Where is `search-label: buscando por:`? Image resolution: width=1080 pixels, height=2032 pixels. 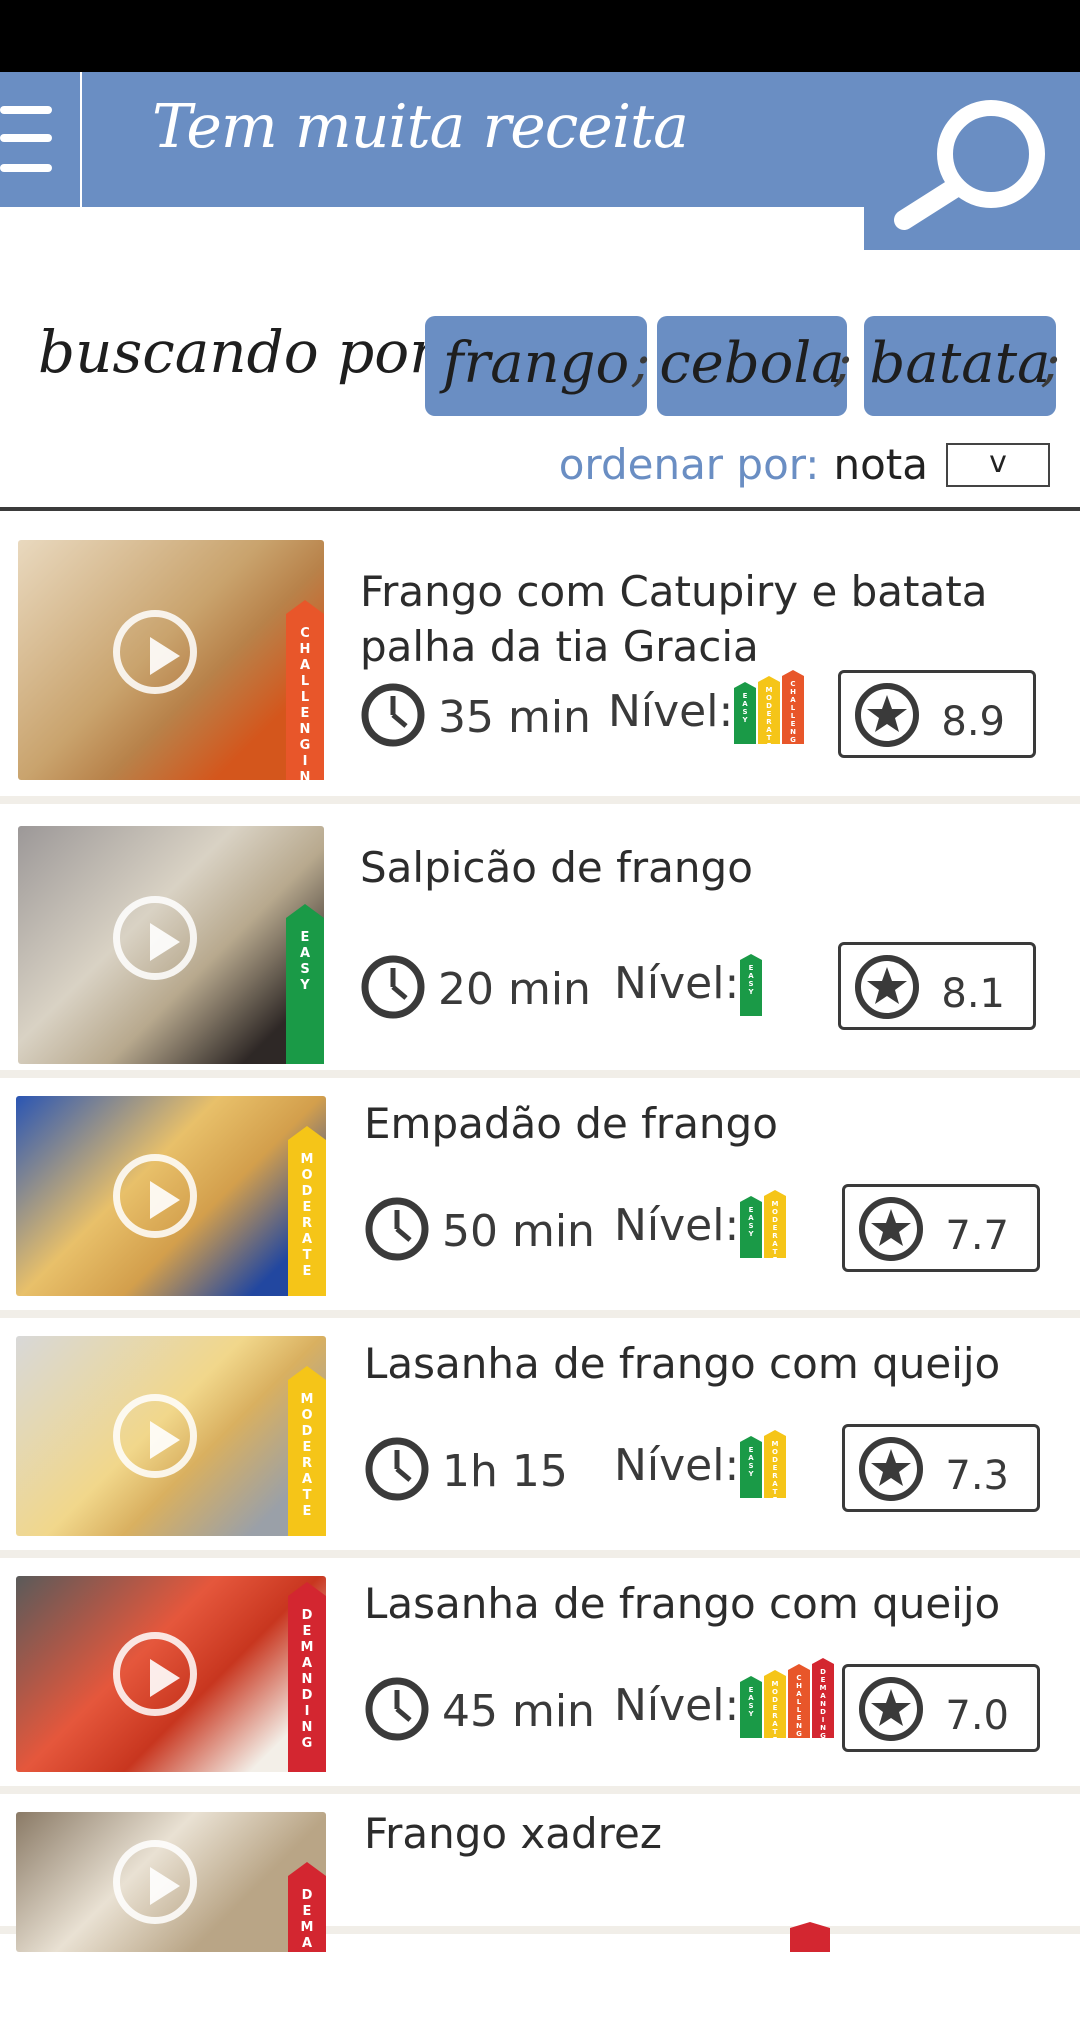
search-label: buscando por: is located at coordinates (247, 352).